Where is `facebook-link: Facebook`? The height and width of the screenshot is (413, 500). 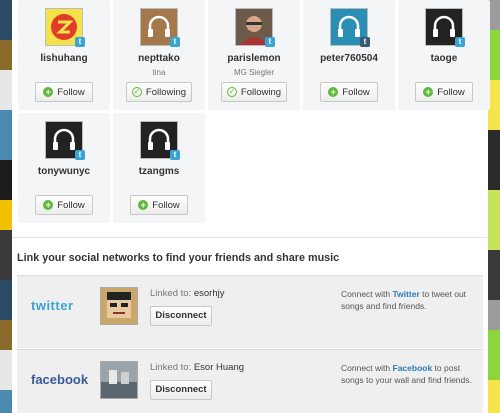 facebook-link: Facebook is located at coordinates (413, 368).